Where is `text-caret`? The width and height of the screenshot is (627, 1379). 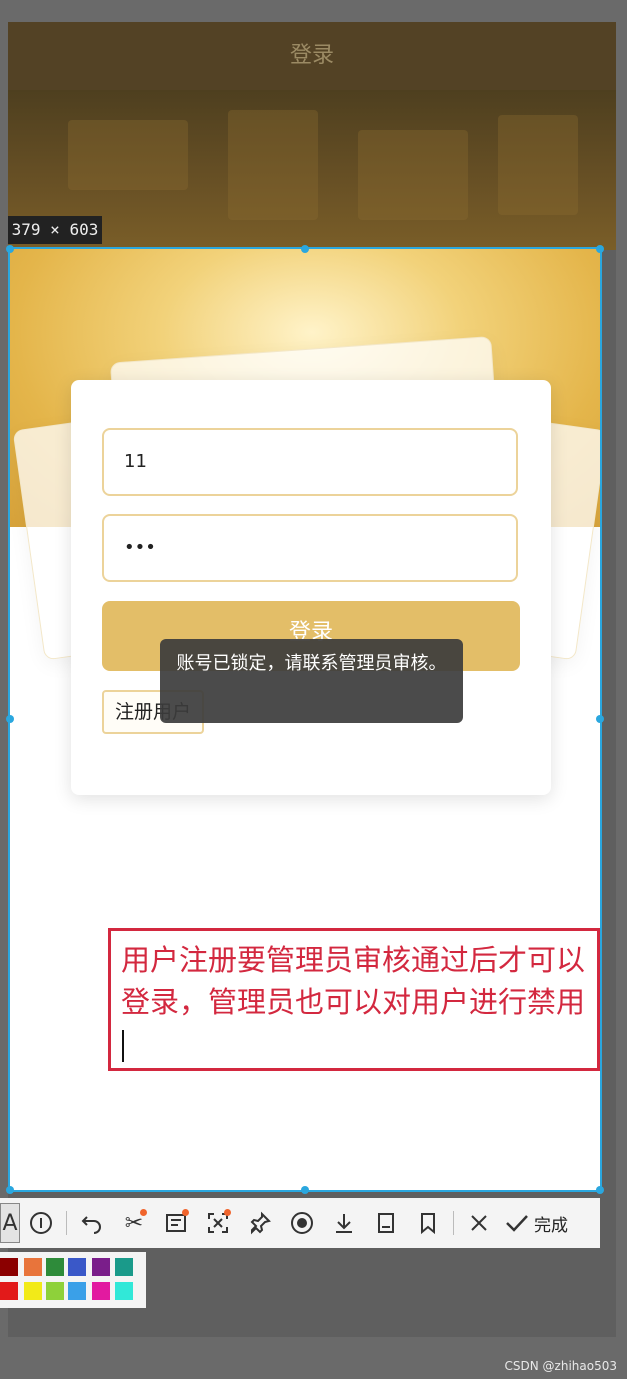
text-caret is located at coordinates (123, 1046).